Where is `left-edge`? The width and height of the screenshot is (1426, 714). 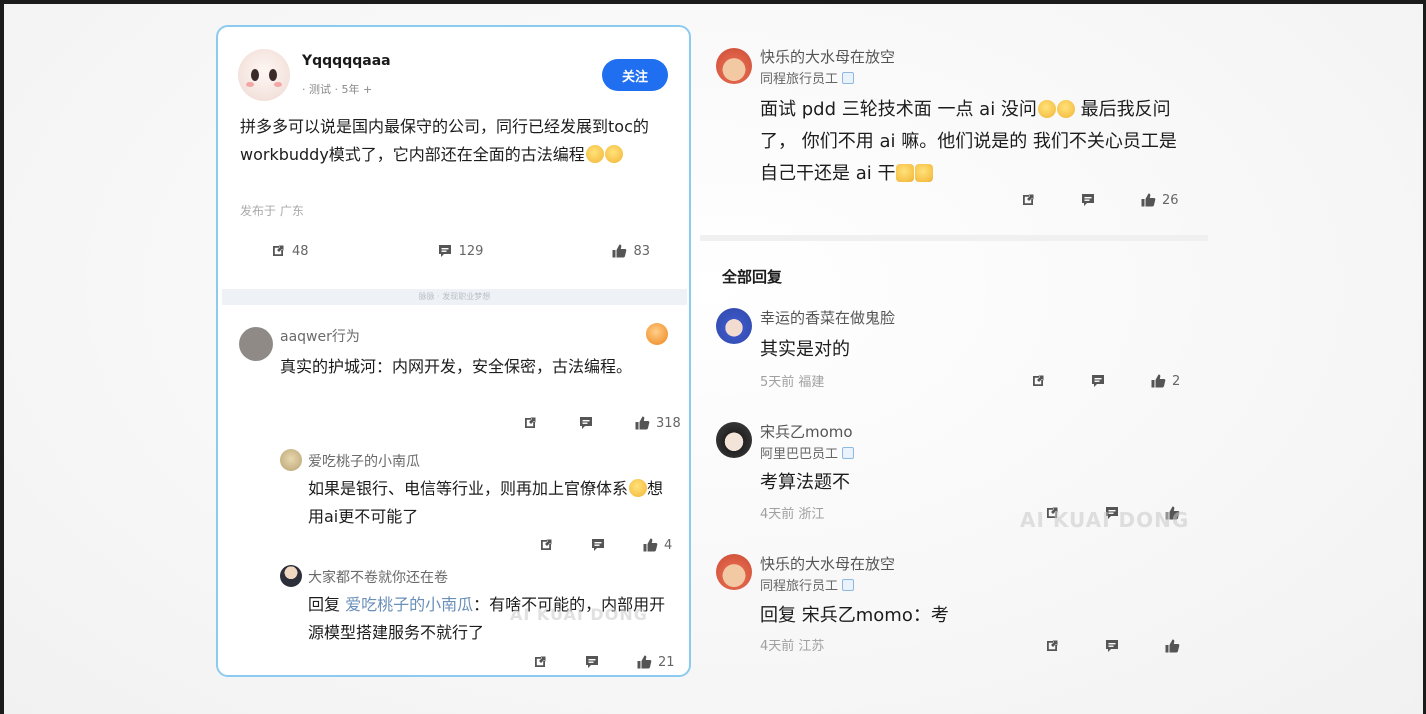 left-edge is located at coordinates (2, 357).